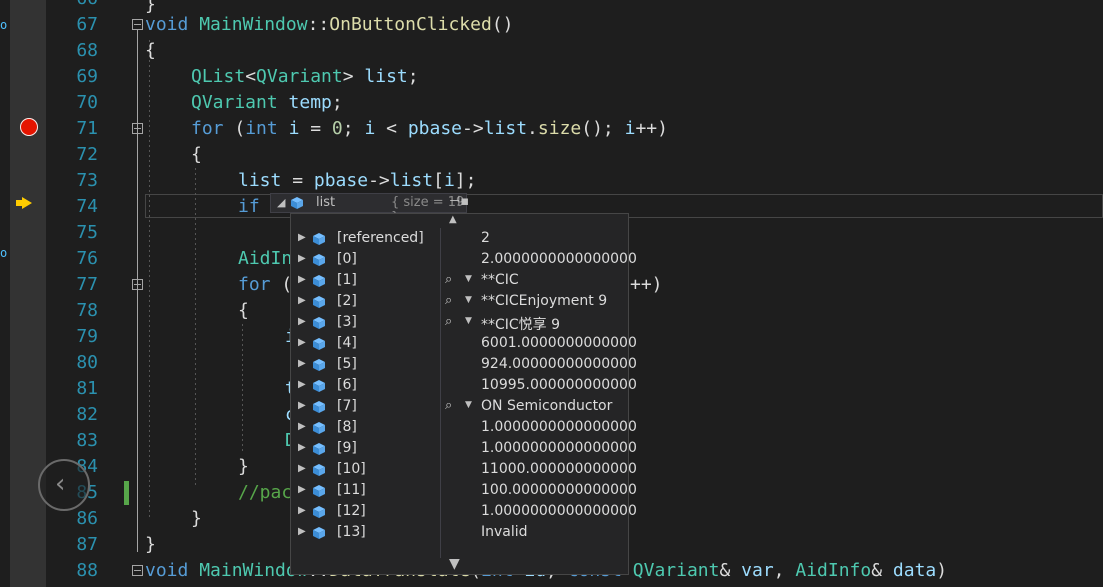 Image resolution: width=1103 pixels, height=587 pixels. Describe the element at coordinates (459, 201) in the screenshot. I see `pin-icon: ⊣▪` at that location.